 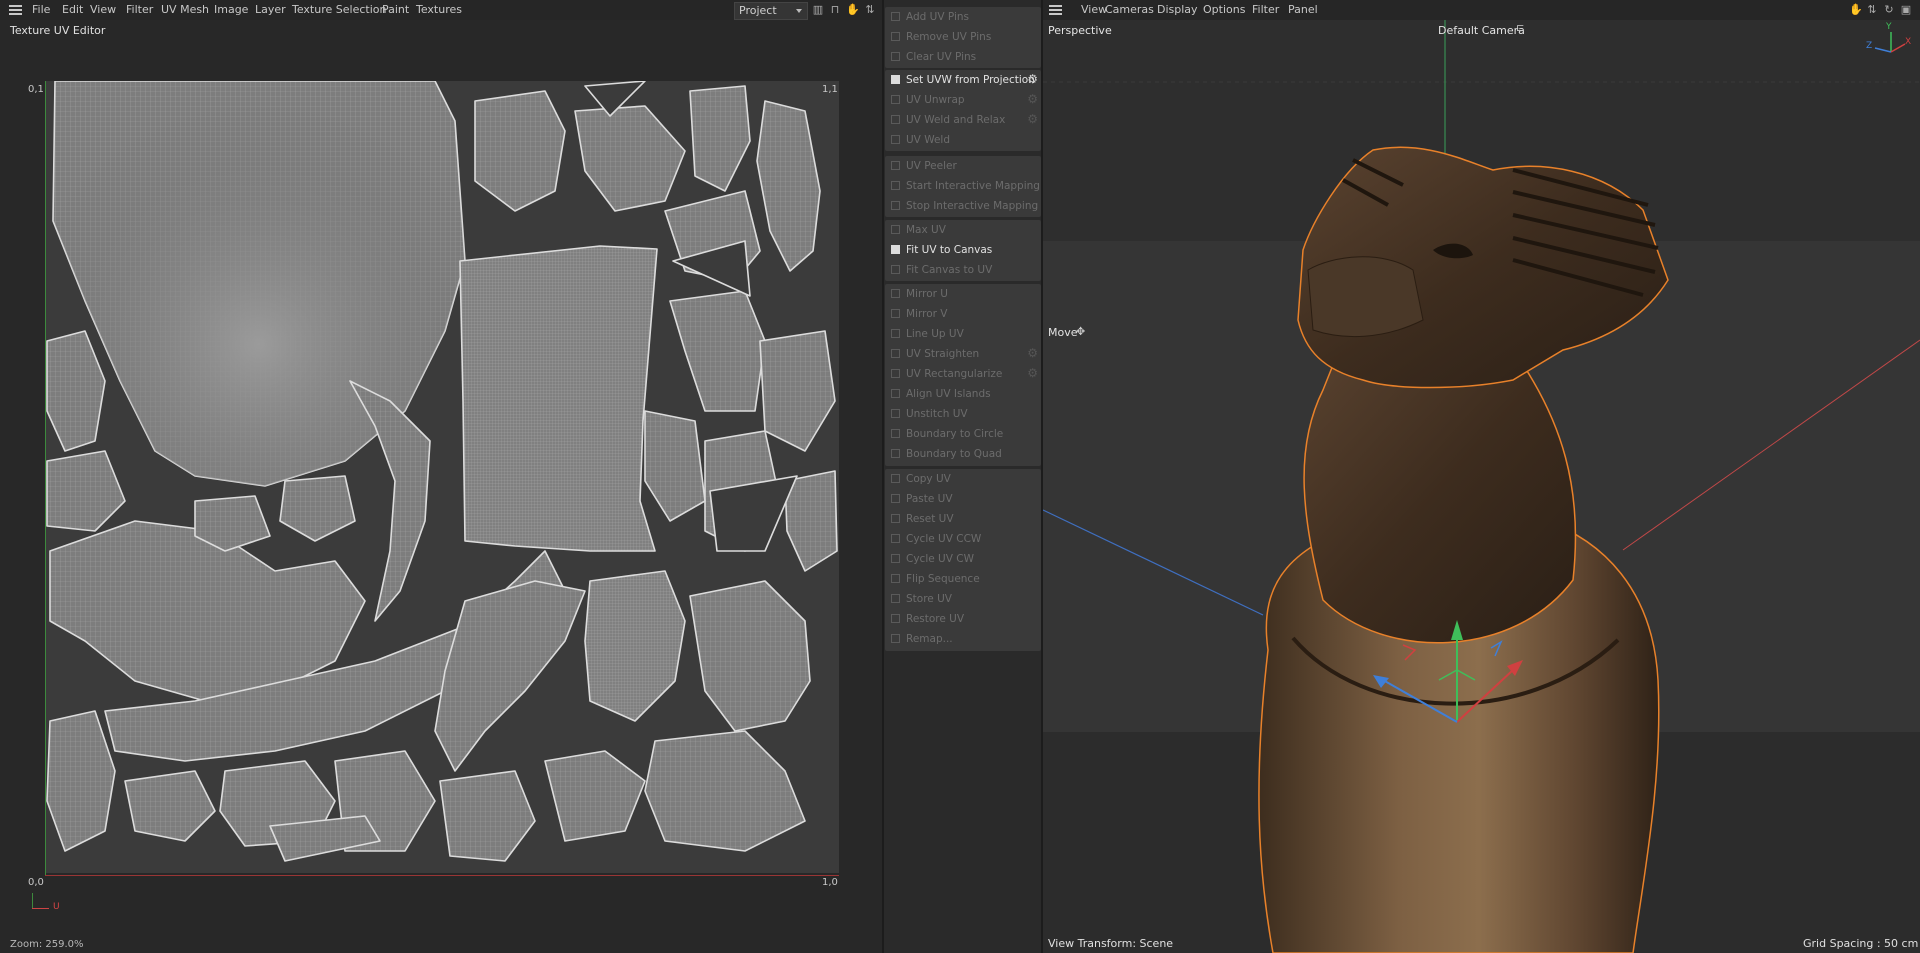 What do you see at coordinates (58, 30) in the screenshot?
I see `uv-editor-title: Texture UV Editor` at bounding box center [58, 30].